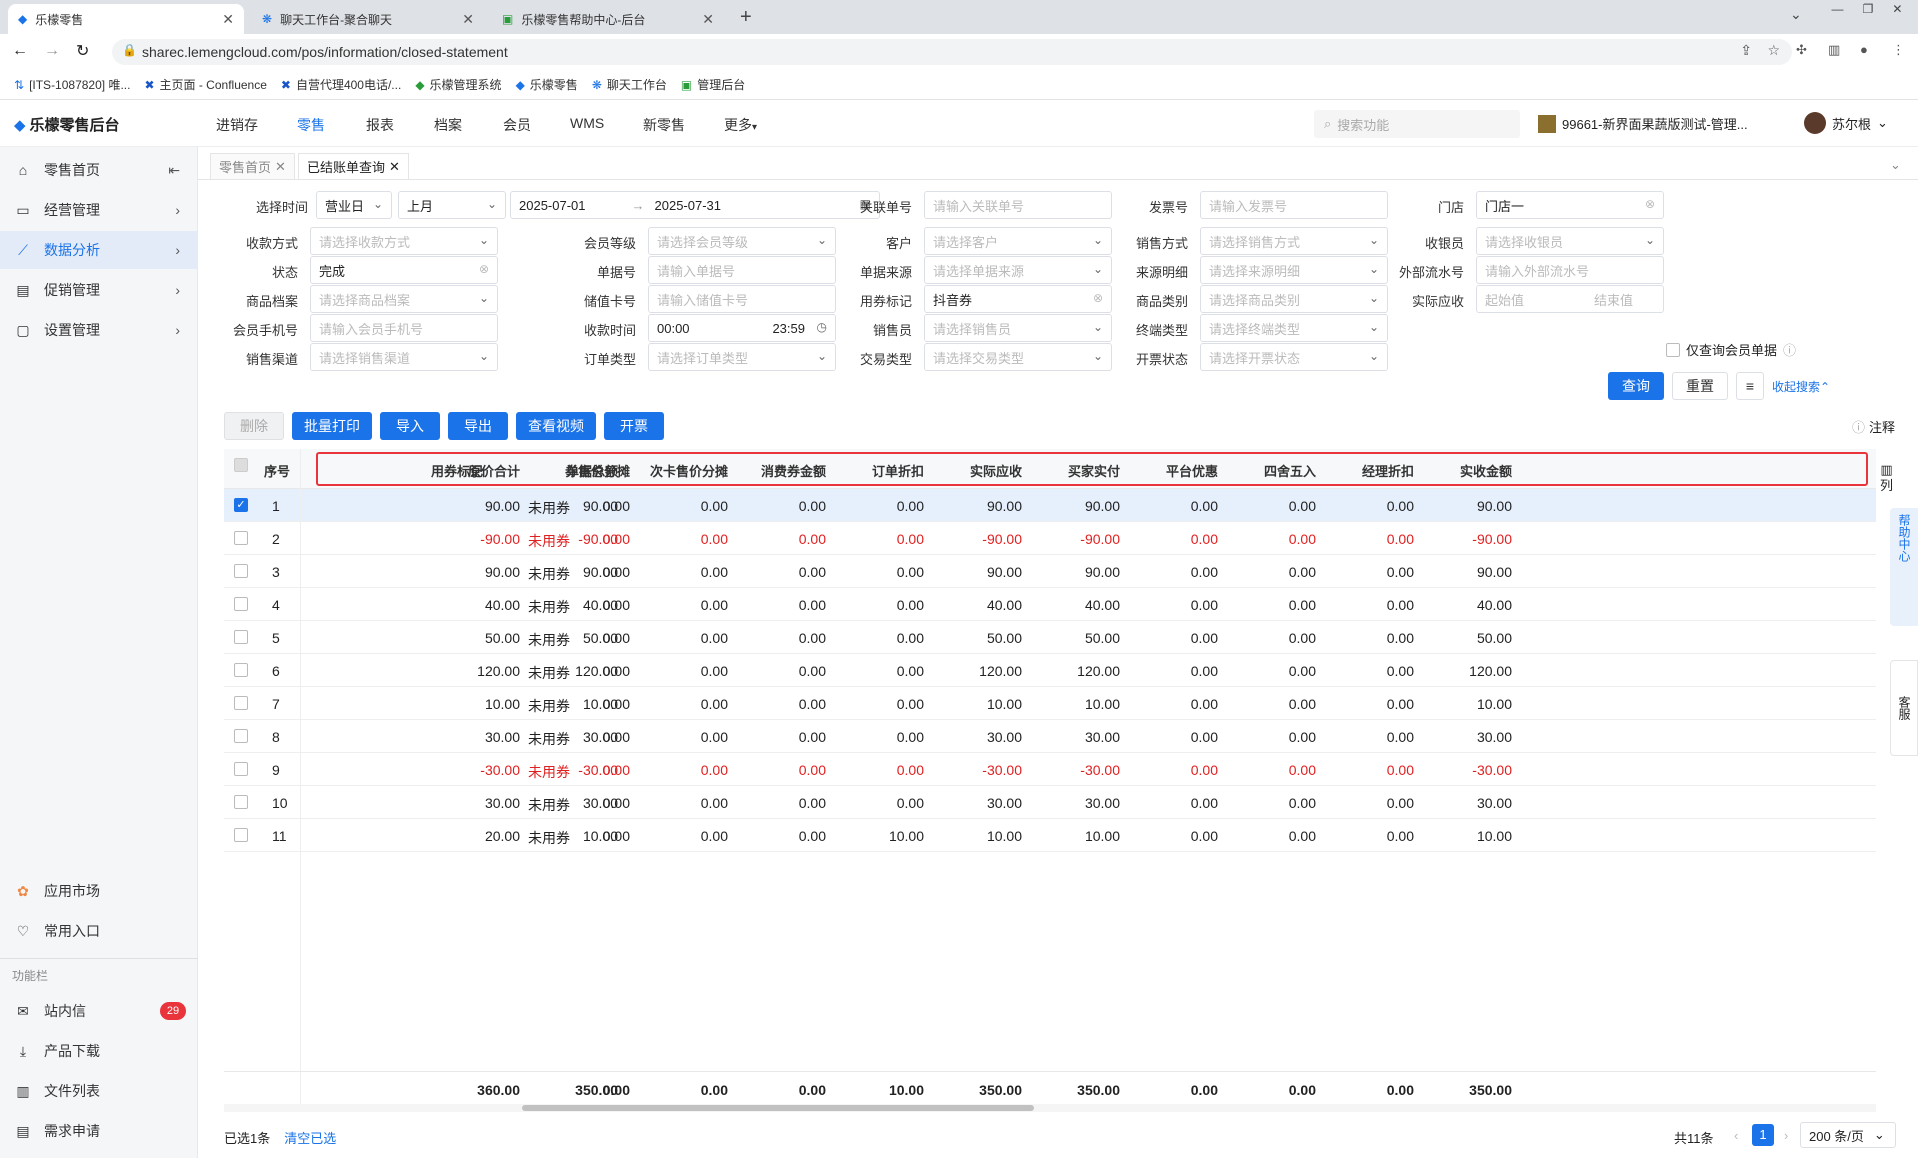  What do you see at coordinates (1417, 124) in the screenshot?
I see `function-search: ⌕ 搜索功能` at bounding box center [1417, 124].